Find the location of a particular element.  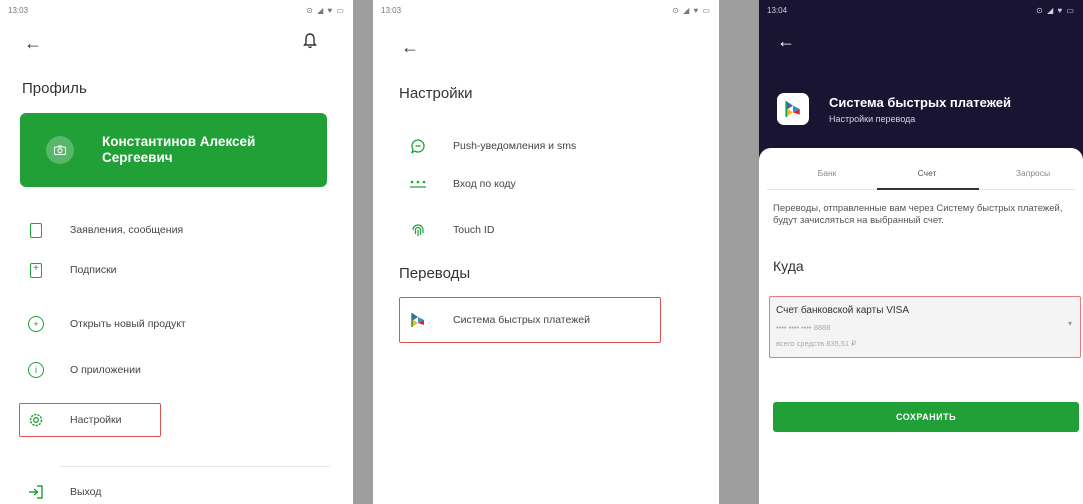

gear-icon is located at coordinates (36, 420).